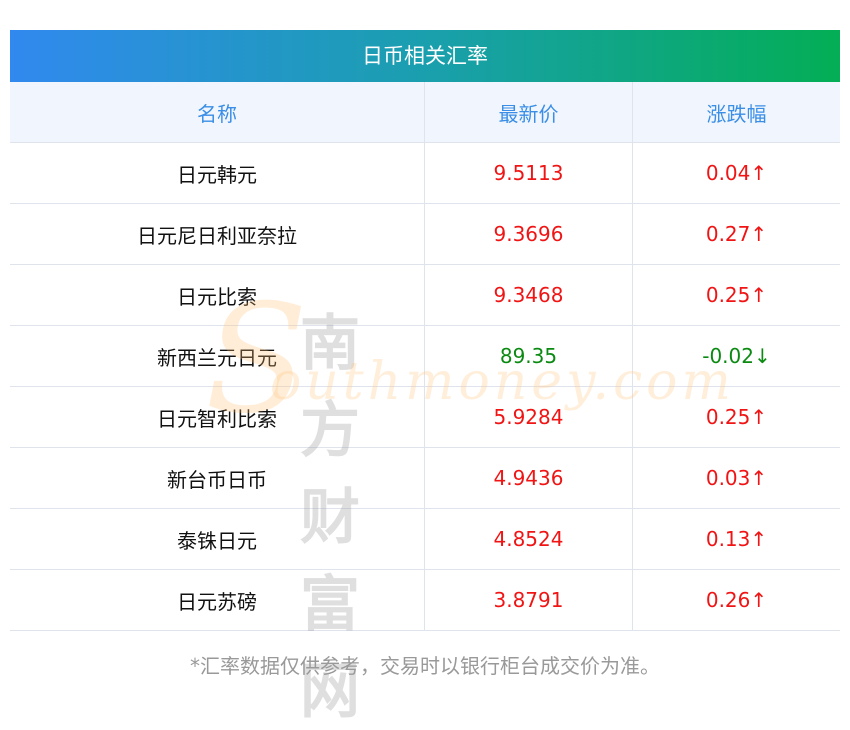 This screenshot has width=850, height=730. I want to click on table-title: 日币相关汇率, so click(425, 56).